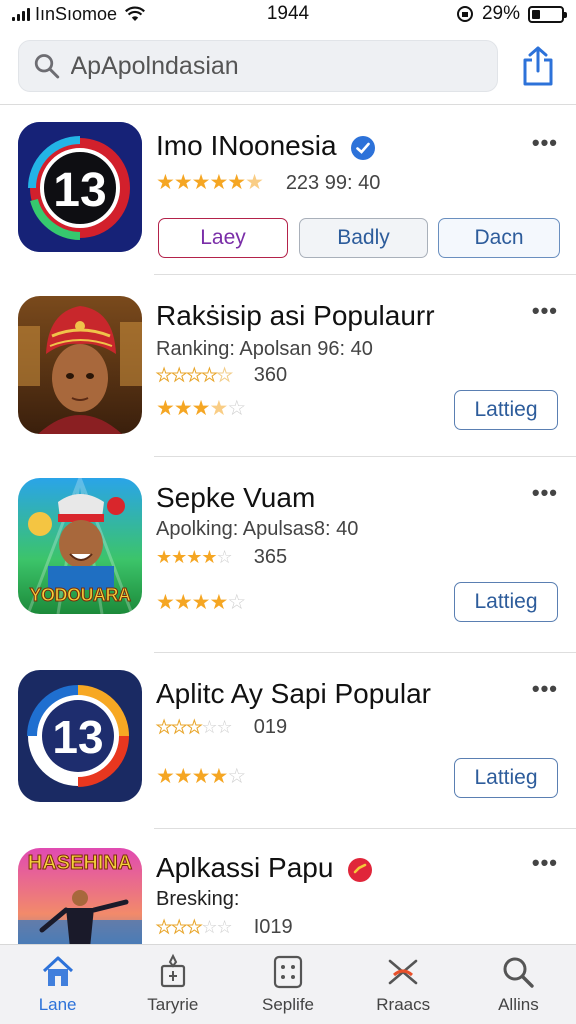 This screenshot has height=1024, width=576. Describe the element at coordinates (246, 145) in the screenshot. I see `app-title-text: Imo INoonesia` at that location.